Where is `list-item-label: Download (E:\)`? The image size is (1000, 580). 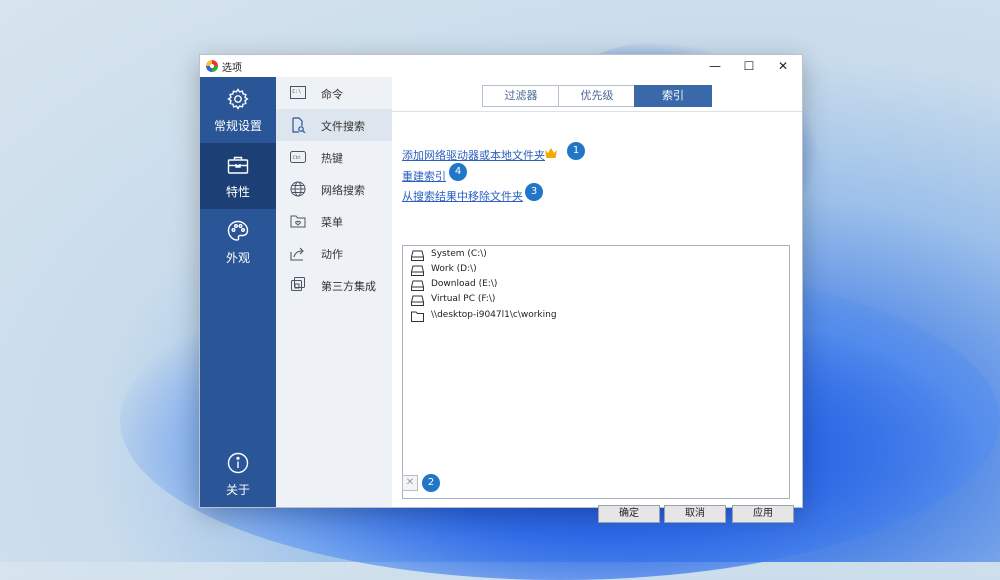
list-item-label: Download (E:\) is located at coordinates (464, 284).